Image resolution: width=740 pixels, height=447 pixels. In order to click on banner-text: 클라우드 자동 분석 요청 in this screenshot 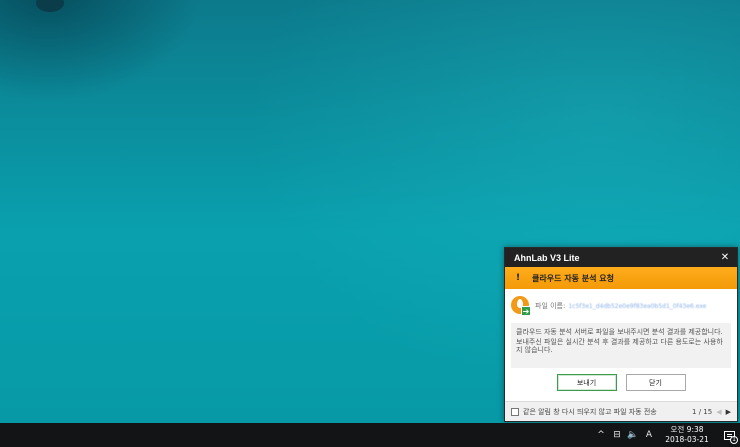, I will do `click(573, 278)`.